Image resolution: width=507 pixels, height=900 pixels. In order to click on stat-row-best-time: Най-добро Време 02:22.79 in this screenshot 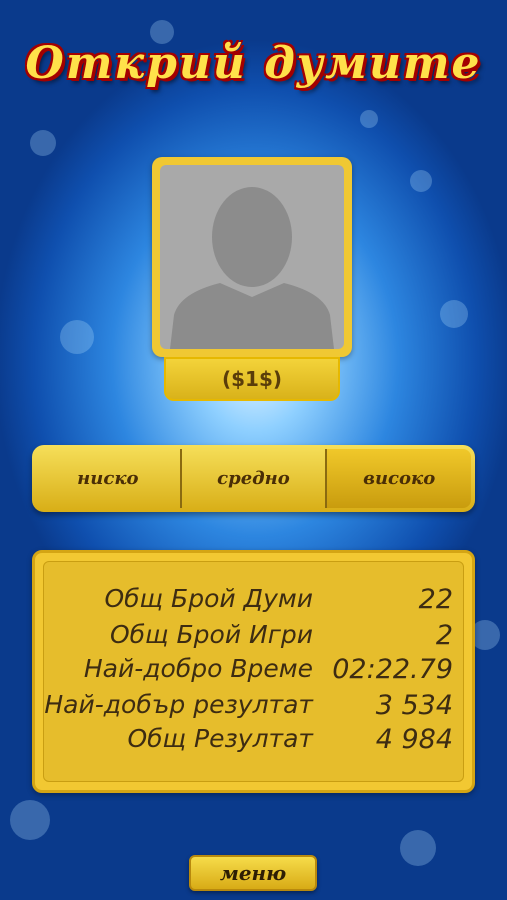, I will do `click(253, 670)`.